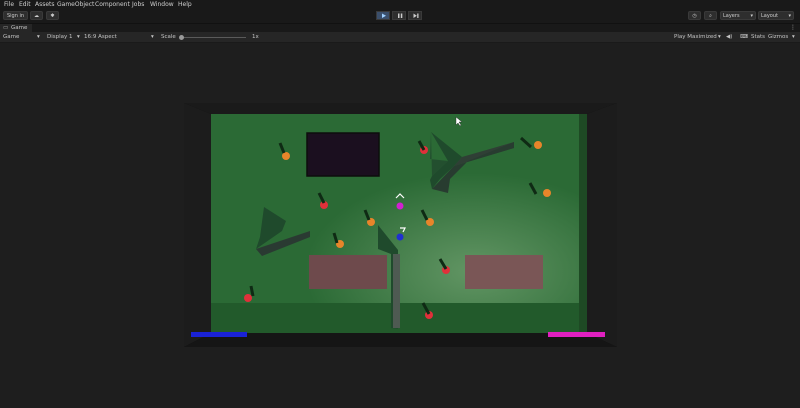  I want to click on collab-icon: ✱, so click(52, 15).